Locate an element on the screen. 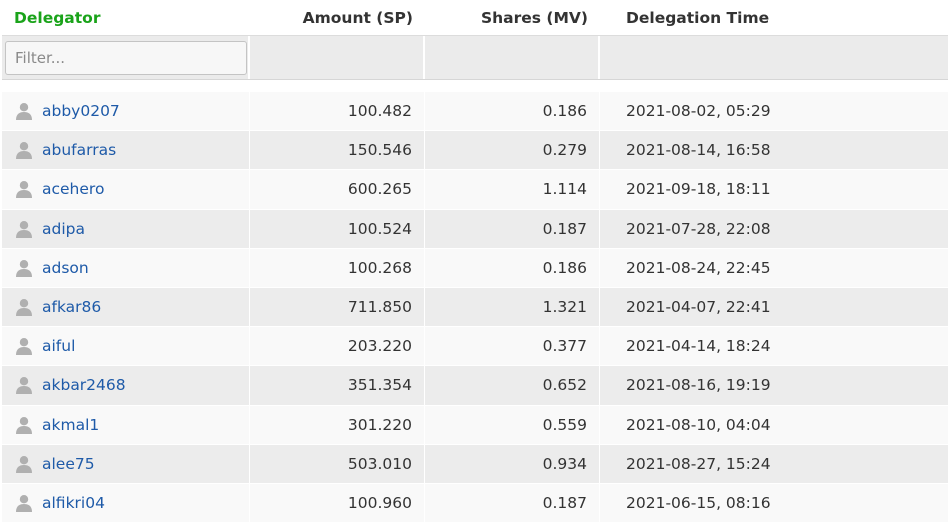  filter-row is located at coordinates (475, 58).